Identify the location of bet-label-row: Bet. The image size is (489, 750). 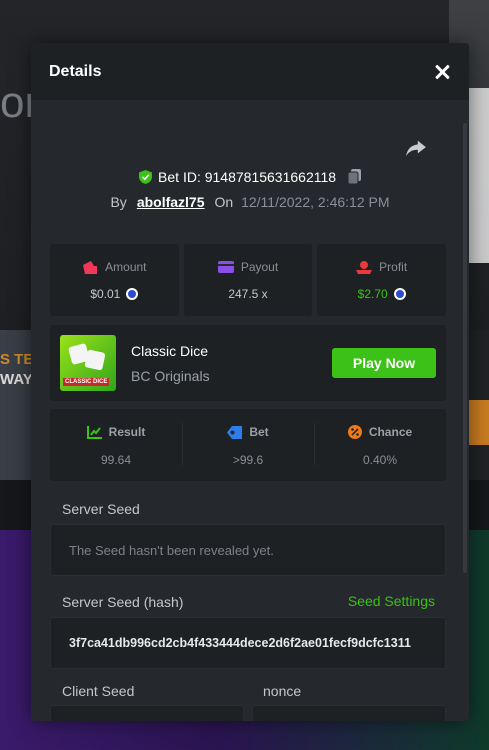
(248, 432).